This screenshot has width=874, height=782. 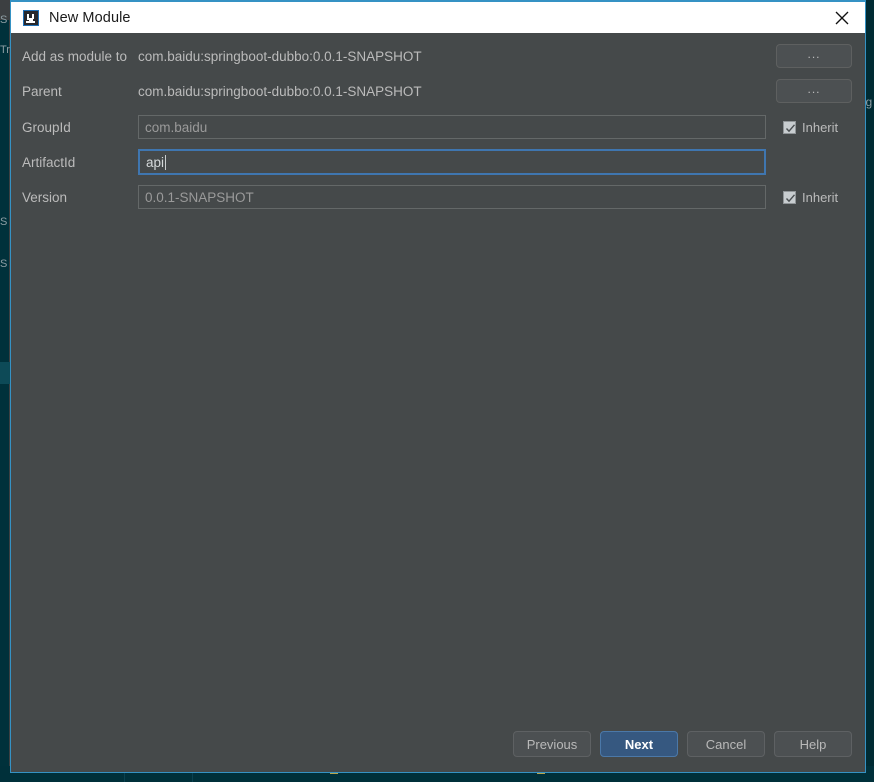 What do you see at coordinates (552, 744) in the screenshot?
I see `previous-button: Previous` at bounding box center [552, 744].